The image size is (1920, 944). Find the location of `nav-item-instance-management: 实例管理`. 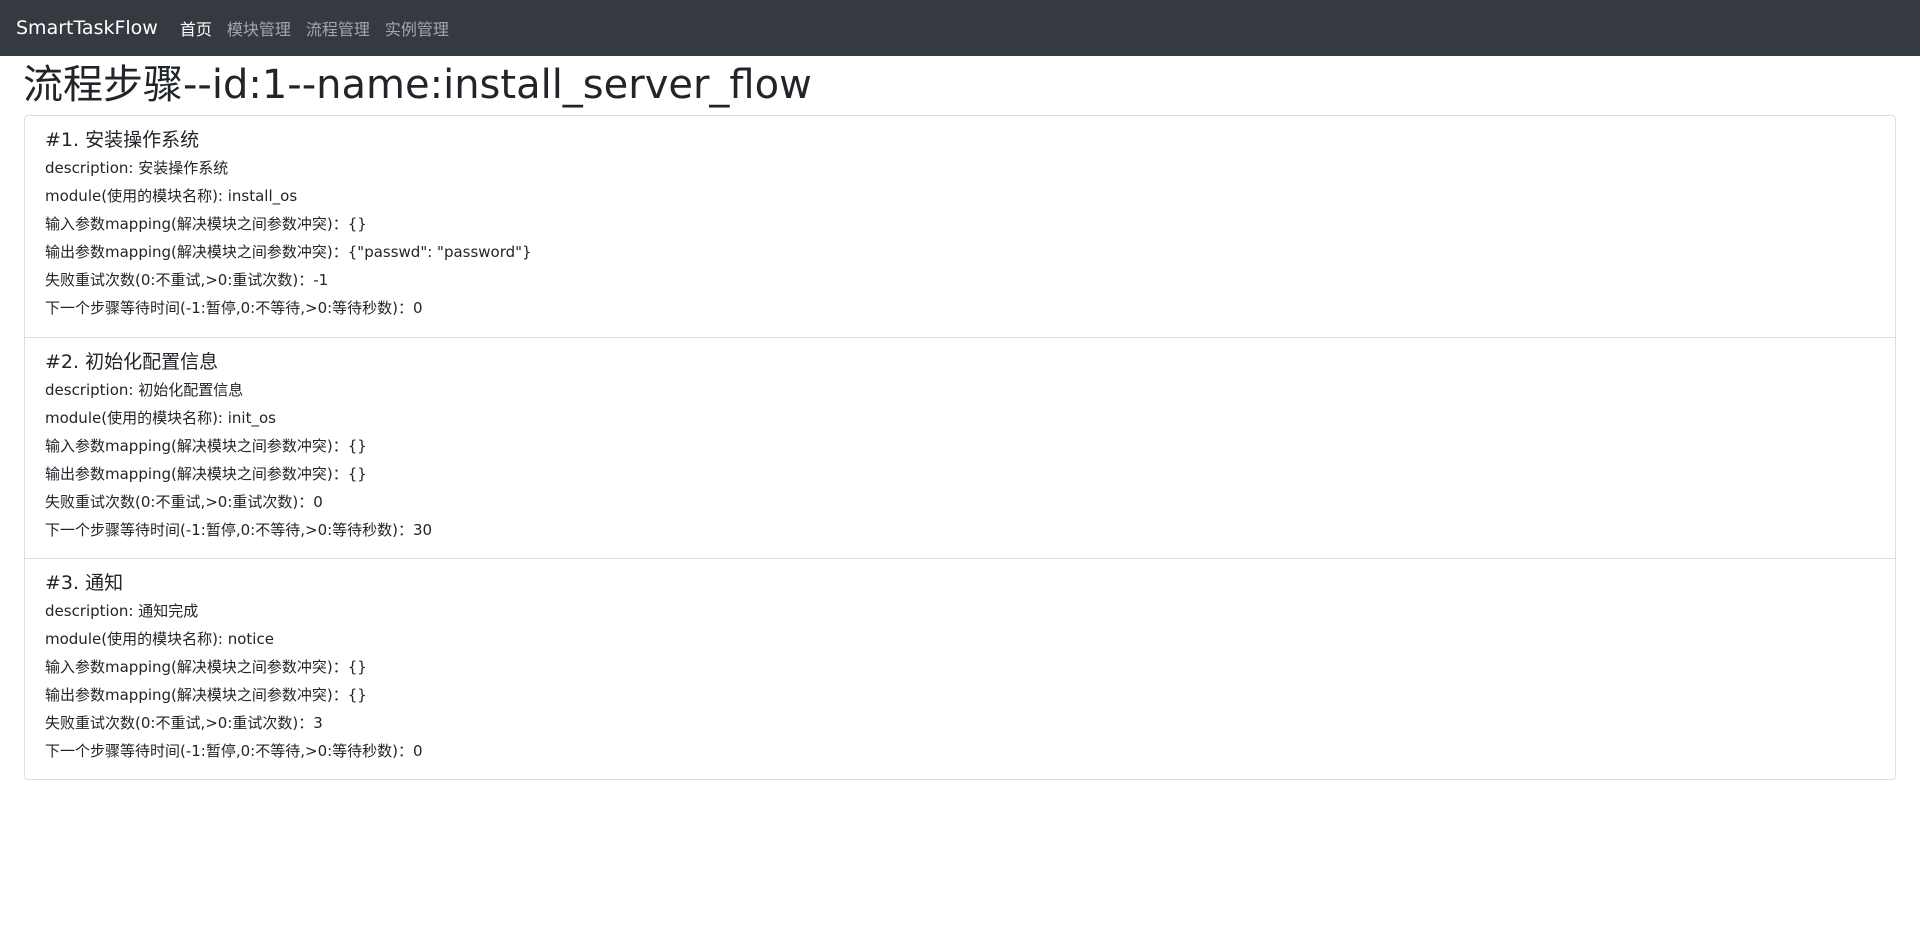

nav-item-instance-management: 实例管理 is located at coordinates (417, 28).